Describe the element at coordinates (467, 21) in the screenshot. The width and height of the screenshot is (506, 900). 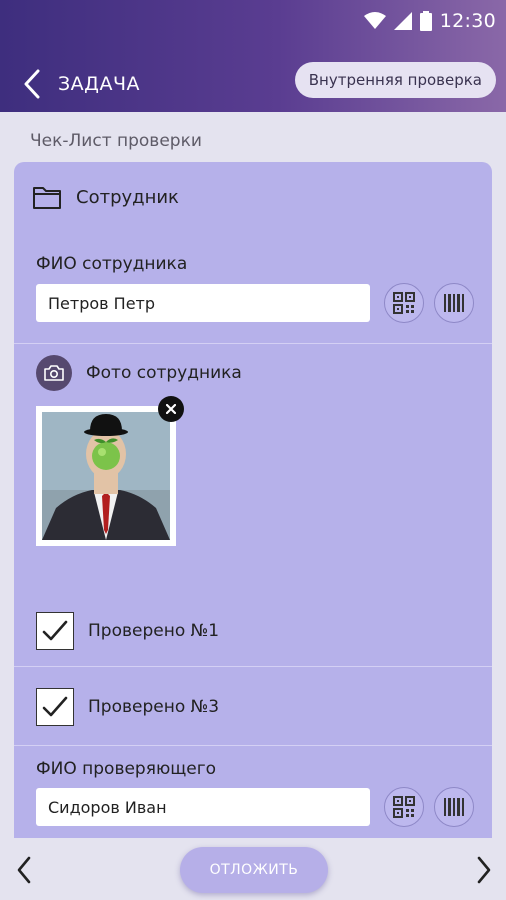
I see `status-time: 12:30` at that location.